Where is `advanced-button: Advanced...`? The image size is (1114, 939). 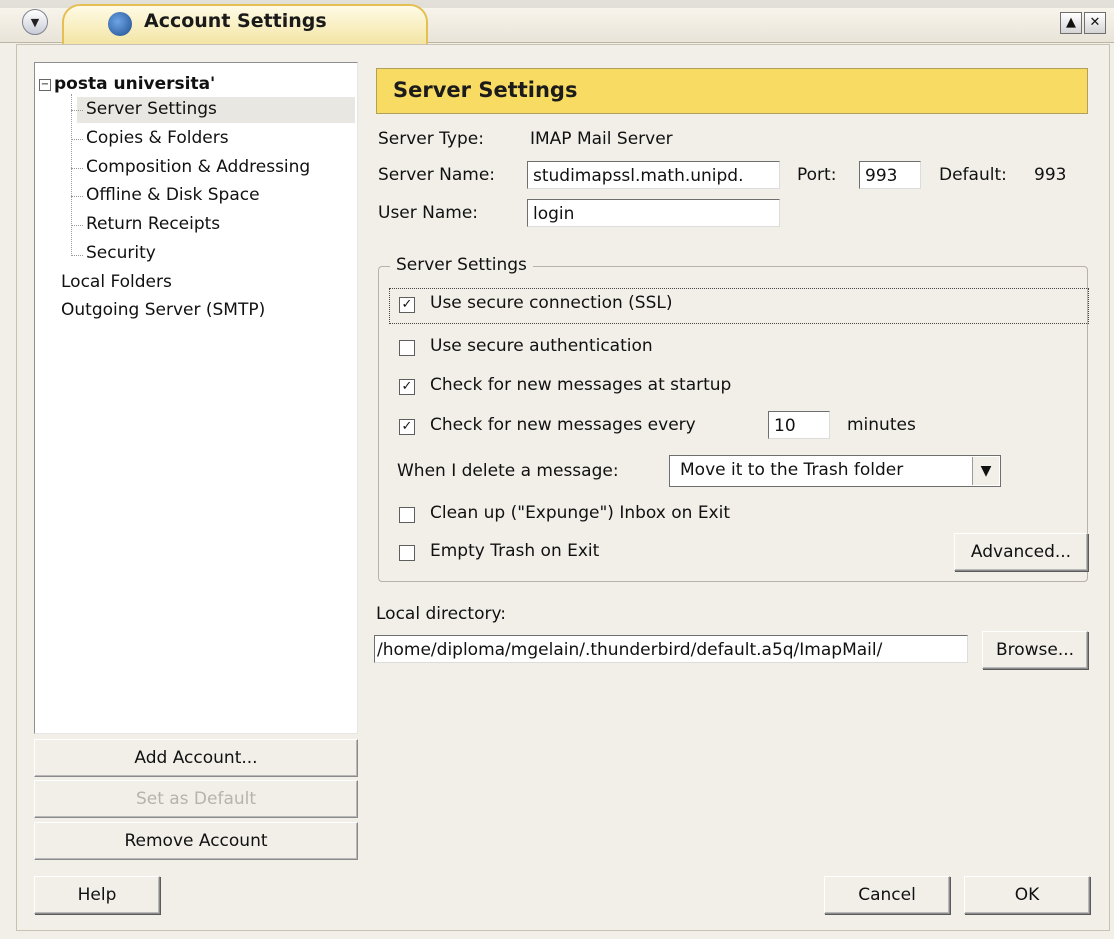 advanced-button: Advanced... is located at coordinates (1021, 552).